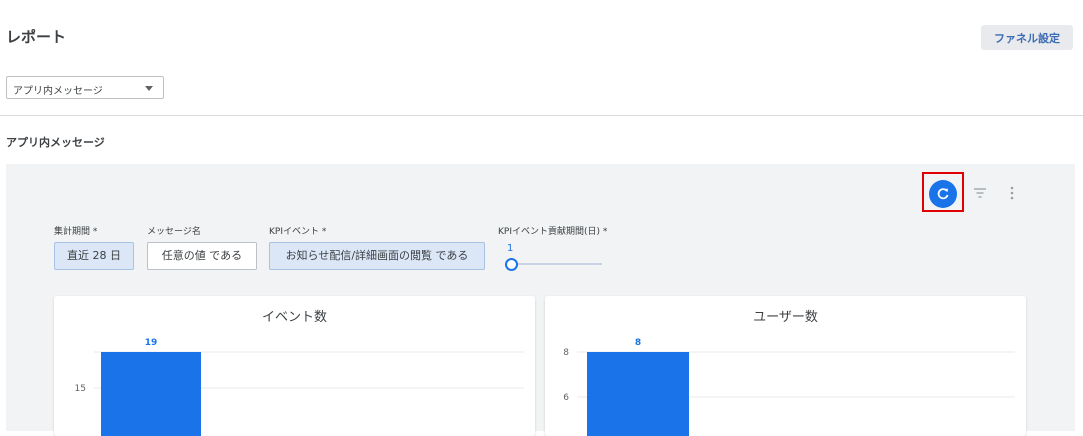 The image size is (1083, 436). Describe the element at coordinates (58, 91) in the screenshot. I see `report-type-select-value: アプリ内メッセージ` at that location.